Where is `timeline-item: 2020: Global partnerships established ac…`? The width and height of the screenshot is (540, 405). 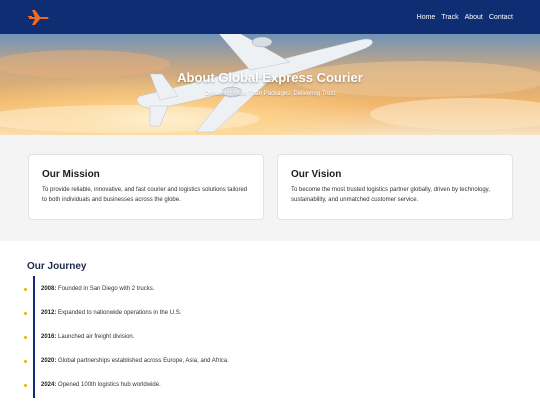
timeline-item: 2020: Global partnerships established ac… is located at coordinates (126, 361).